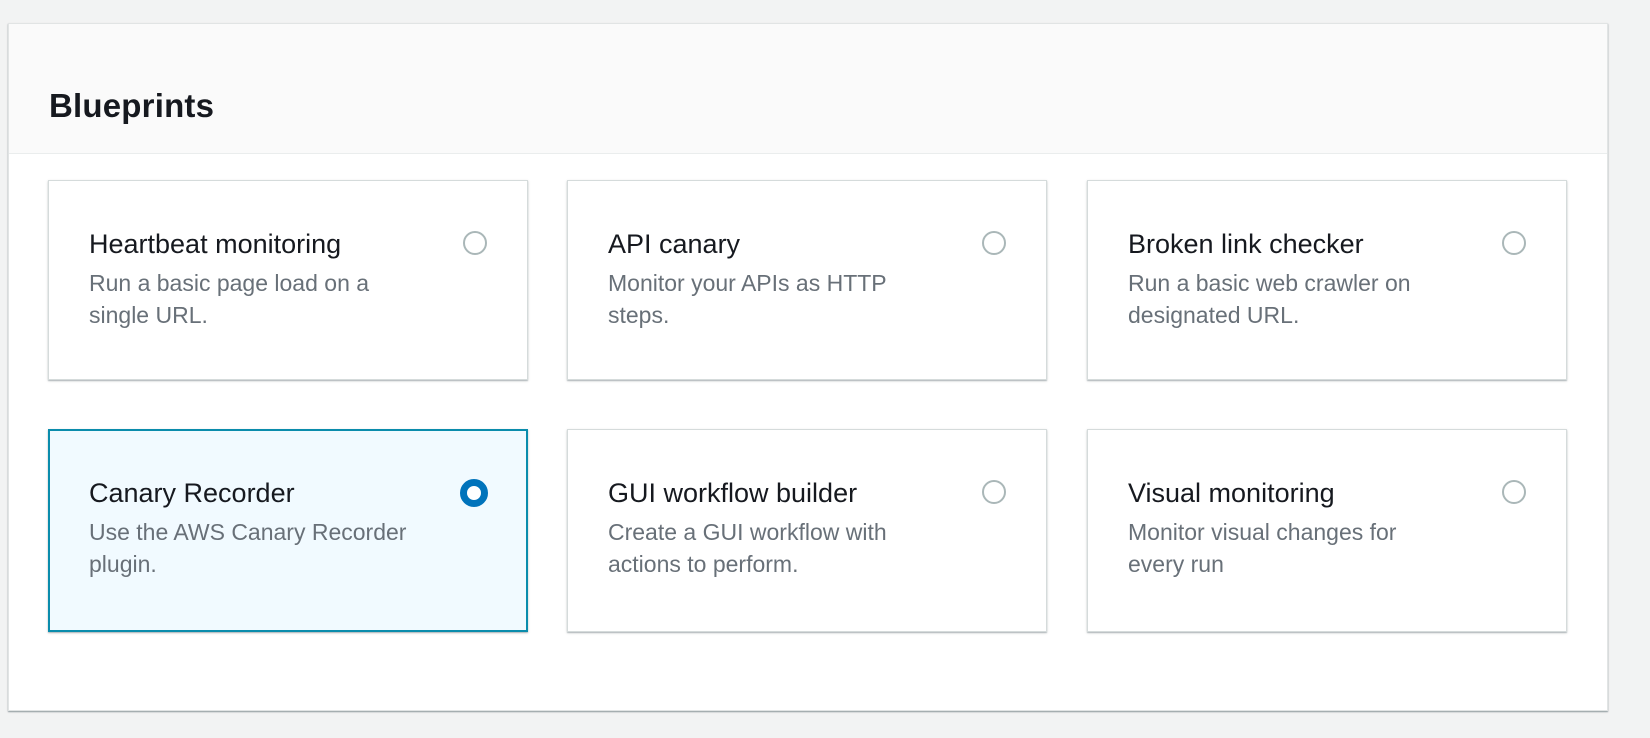  Describe the element at coordinates (733, 493) in the screenshot. I see `card-title: GUI workflow builder` at that location.